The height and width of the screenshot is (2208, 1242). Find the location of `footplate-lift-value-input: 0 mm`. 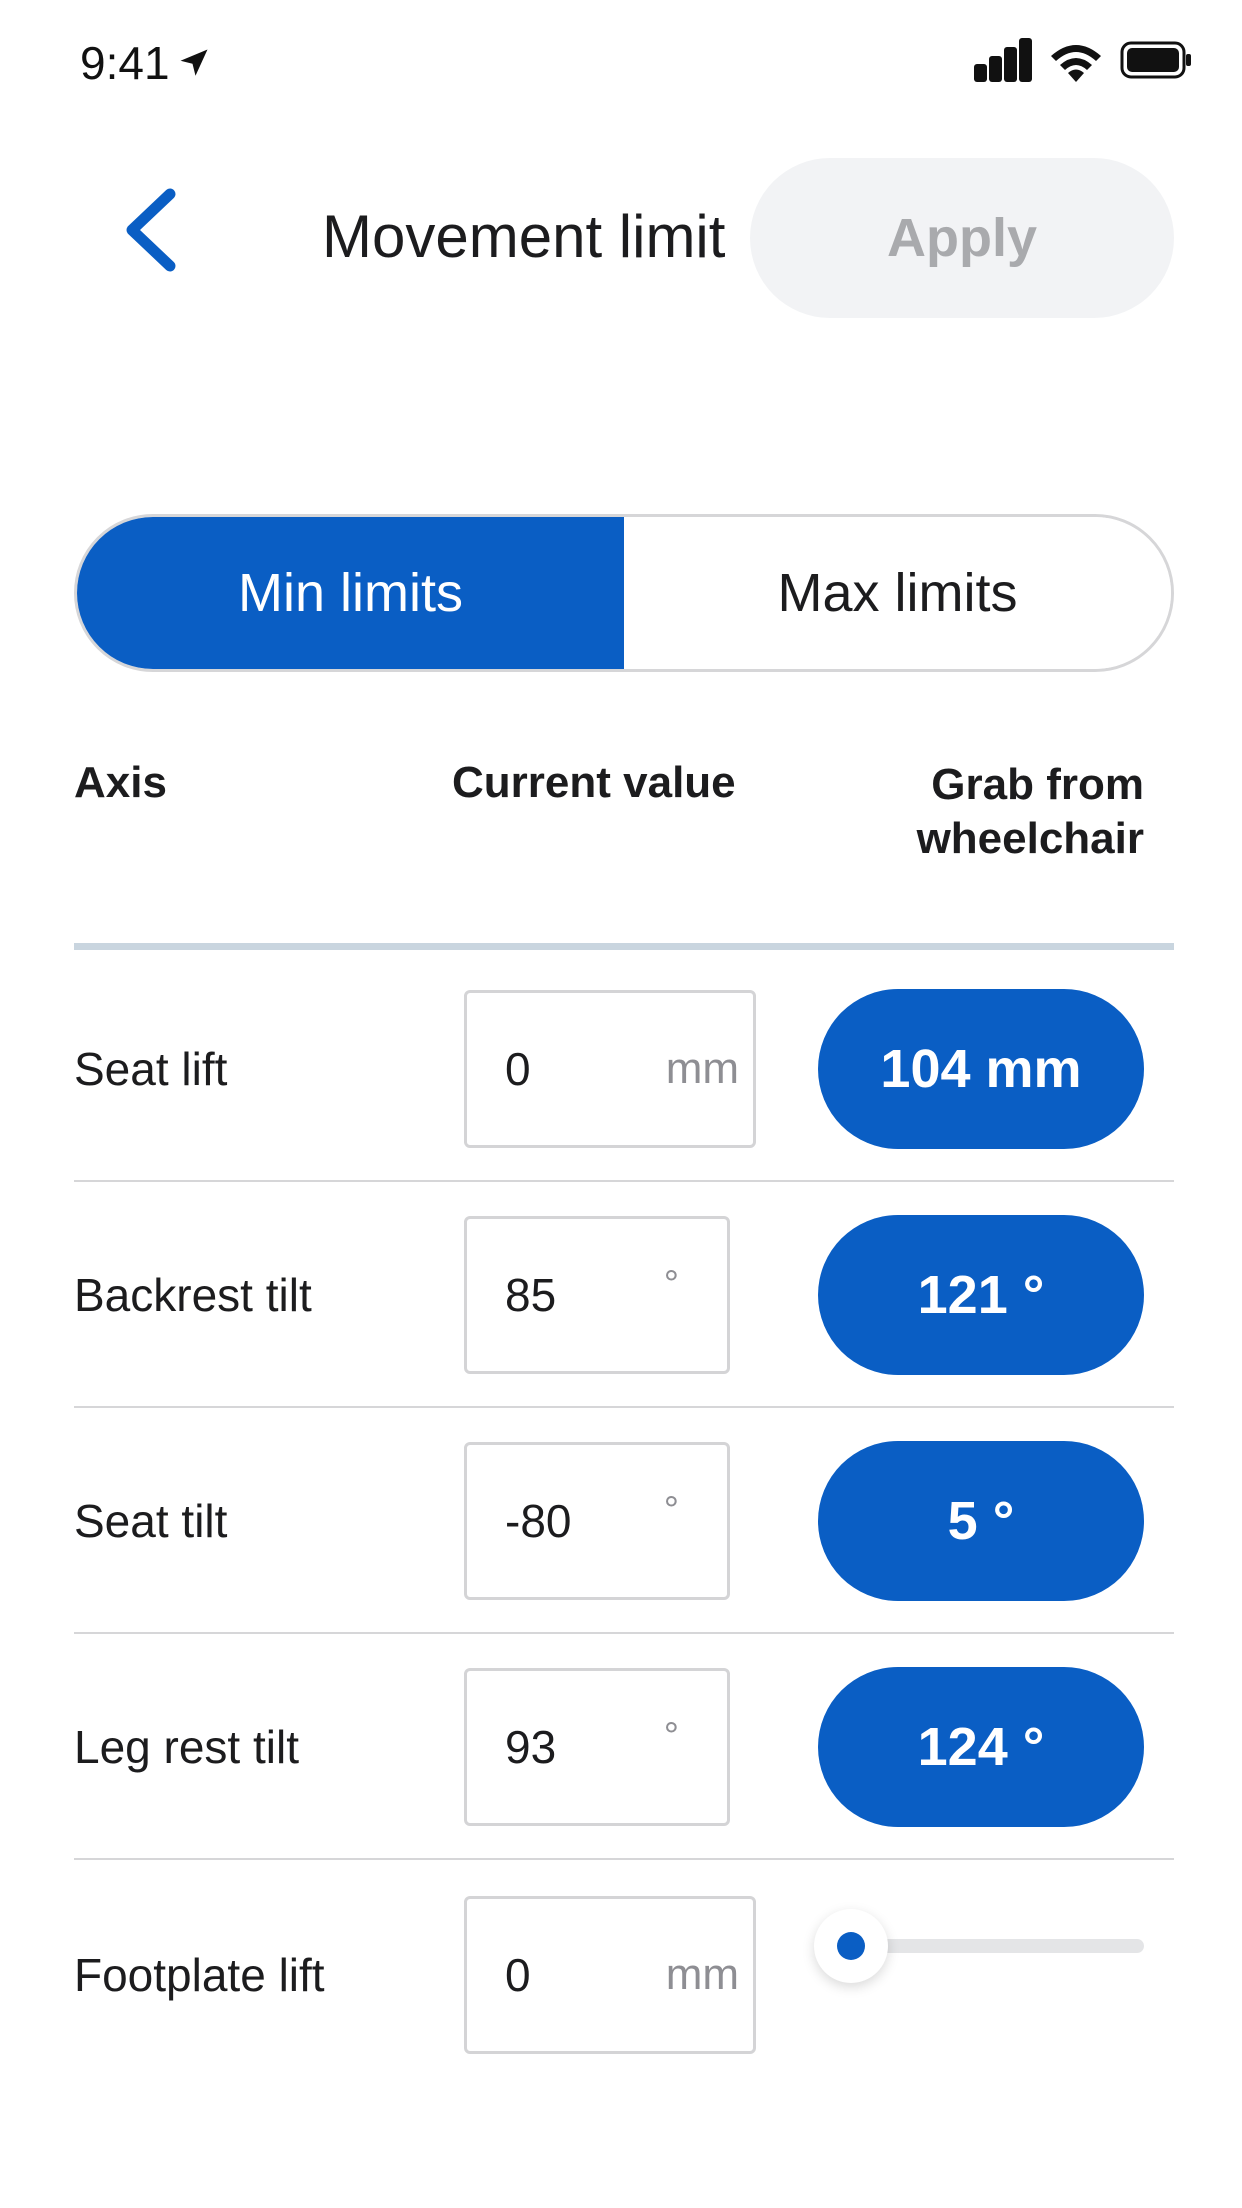

footplate-lift-value-input: 0 mm is located at coordinates (610, 1975).